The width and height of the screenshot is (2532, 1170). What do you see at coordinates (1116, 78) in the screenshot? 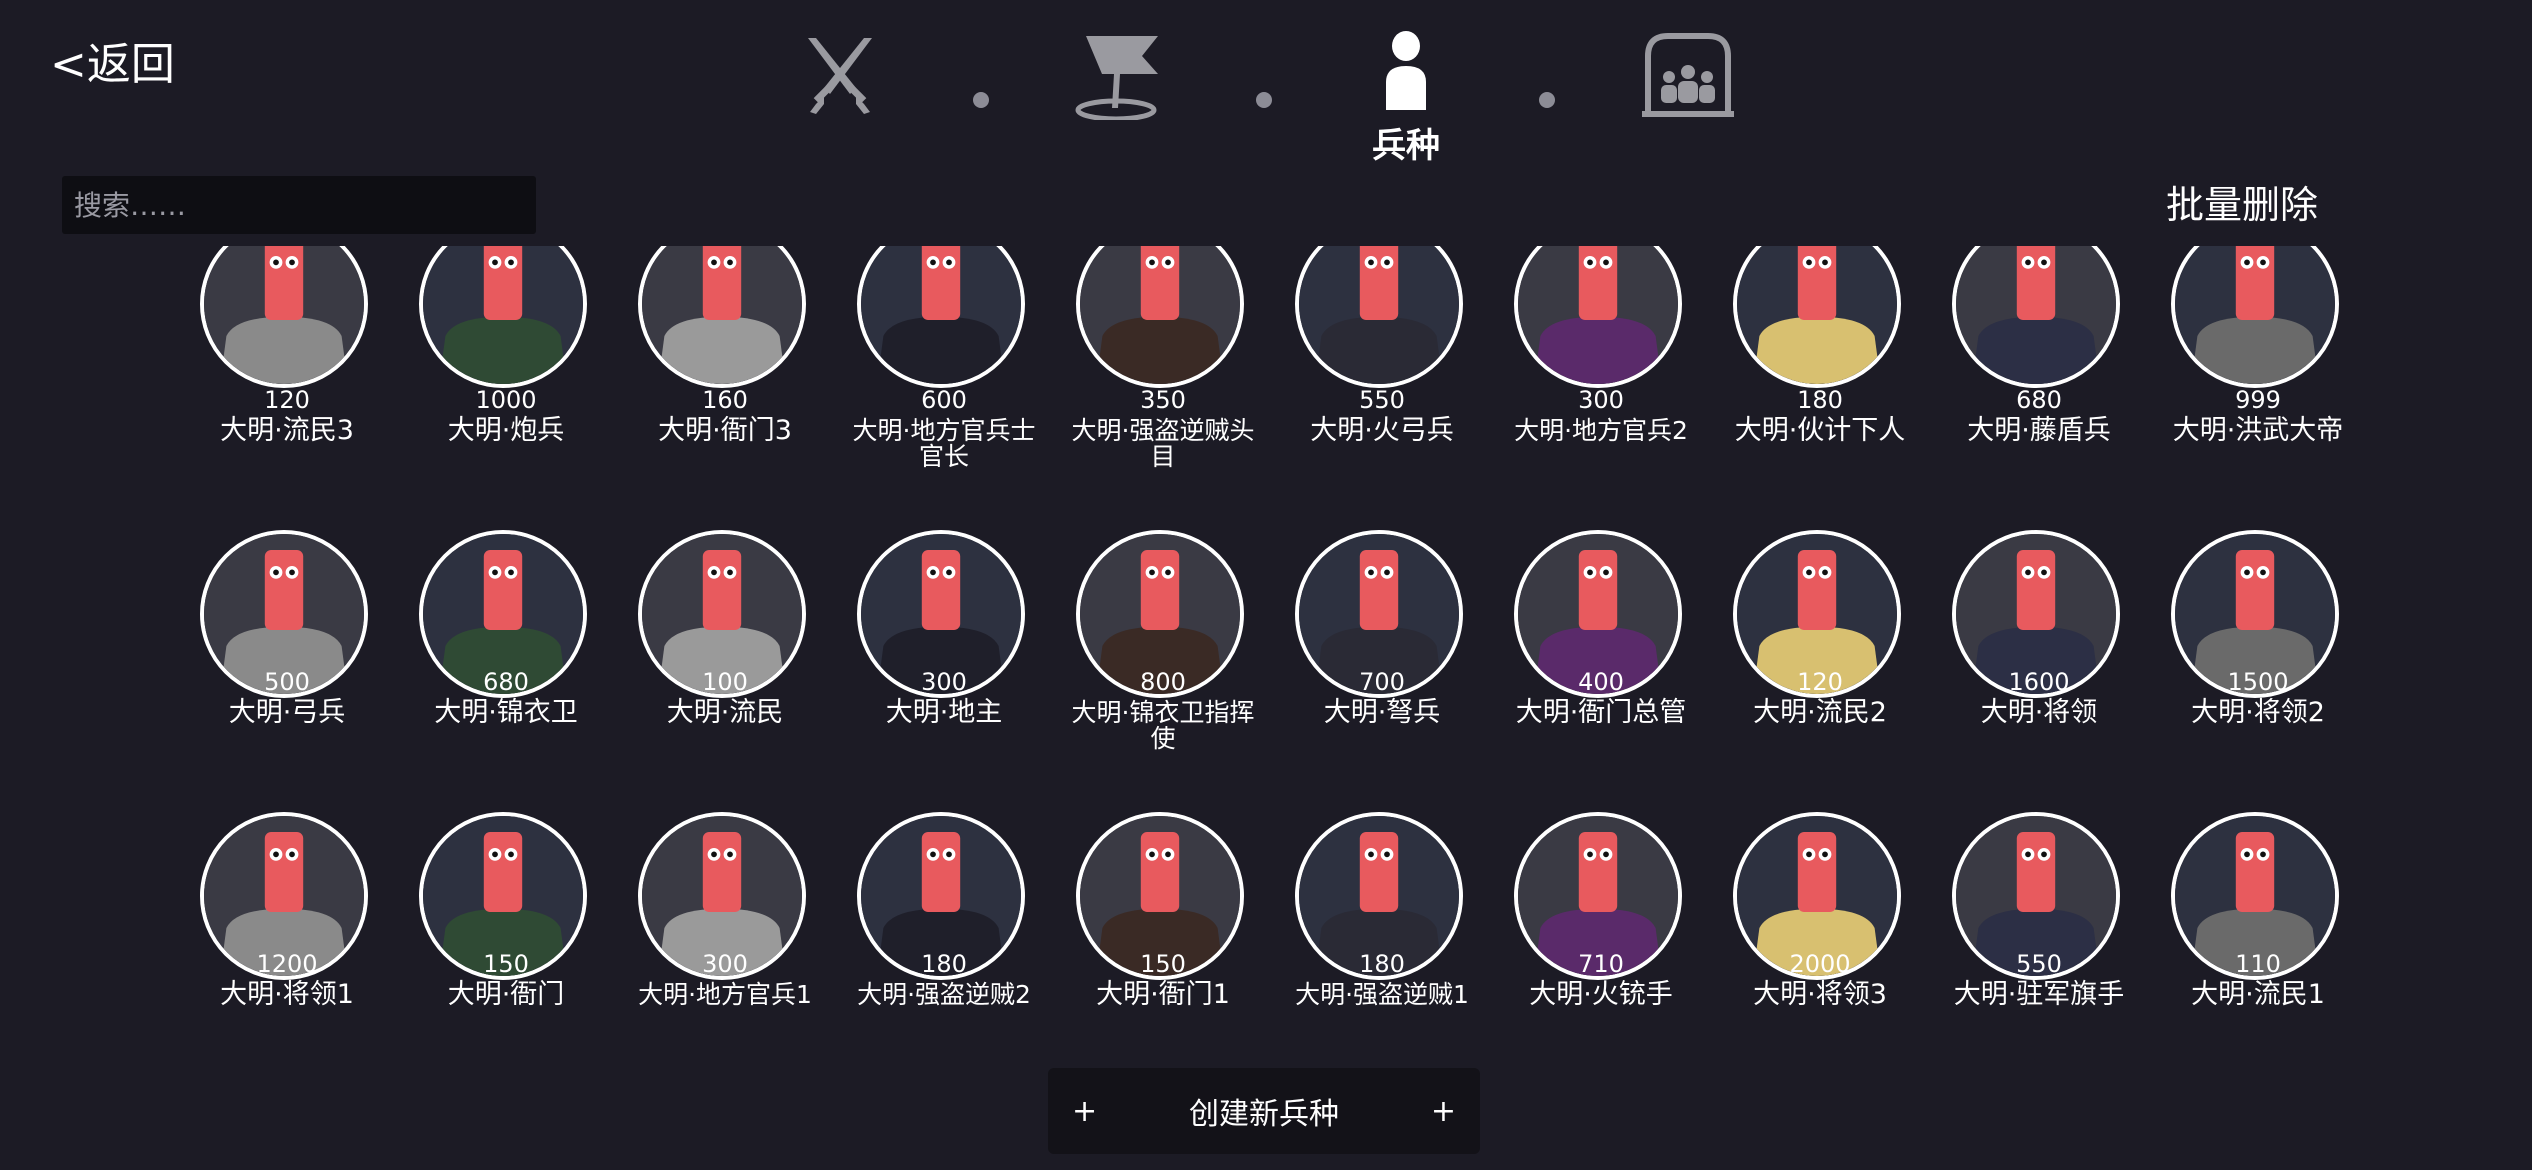
I see `flag-icon` at bounding box center [1116, 78].